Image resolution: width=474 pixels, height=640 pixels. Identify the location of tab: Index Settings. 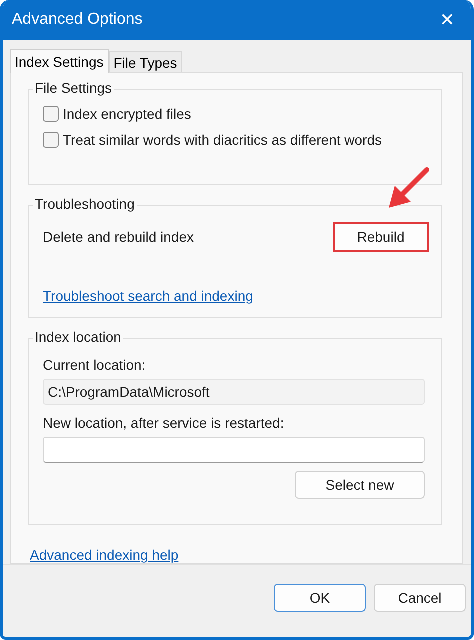
(59, 61).